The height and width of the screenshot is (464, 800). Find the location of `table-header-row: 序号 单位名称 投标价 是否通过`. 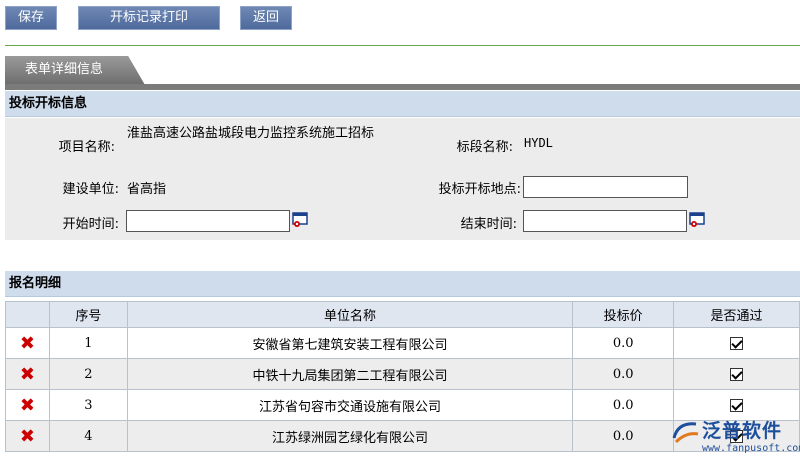

table-header-row: 序号 单位名称 投标价 是否通过 is located at coordinates (402, 314).